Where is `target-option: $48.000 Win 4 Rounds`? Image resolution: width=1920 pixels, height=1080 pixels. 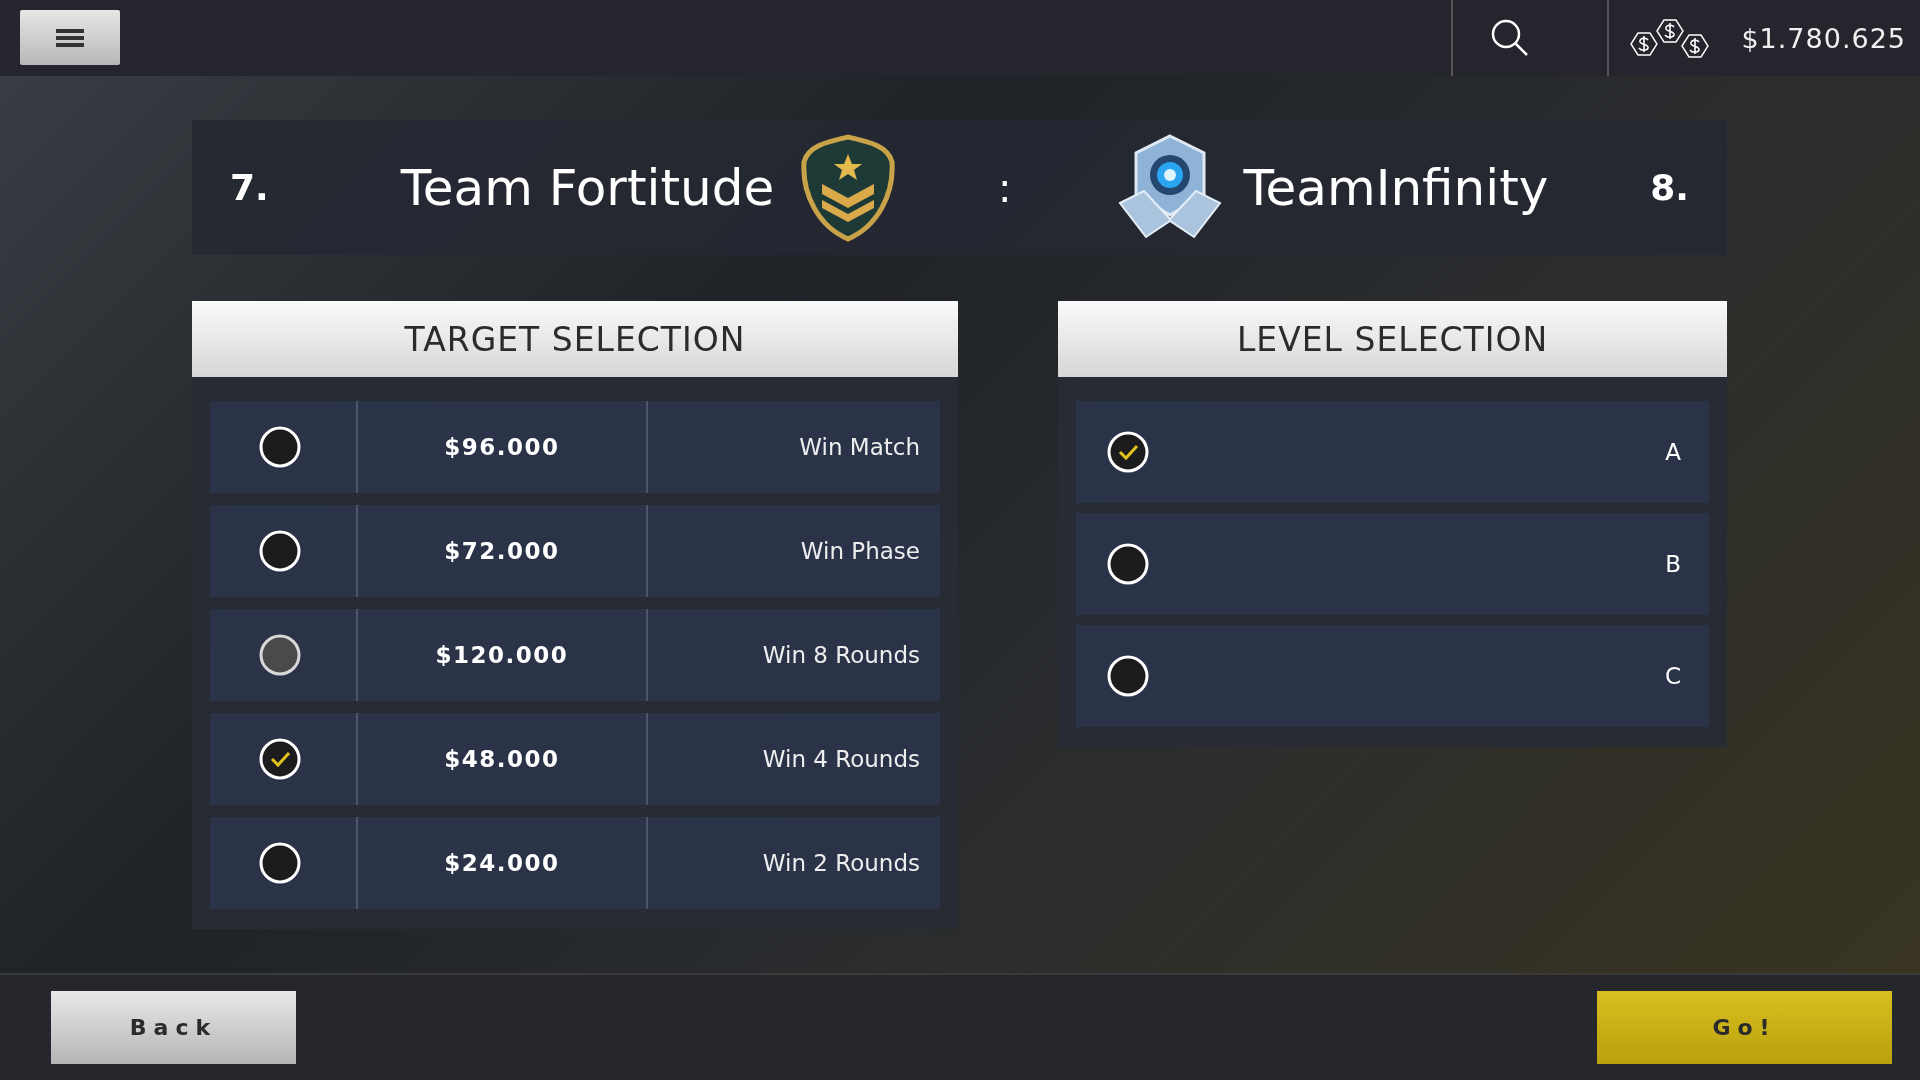
target-option: $48.000 Win 4 Rounds is located at coordinates (575, 759).